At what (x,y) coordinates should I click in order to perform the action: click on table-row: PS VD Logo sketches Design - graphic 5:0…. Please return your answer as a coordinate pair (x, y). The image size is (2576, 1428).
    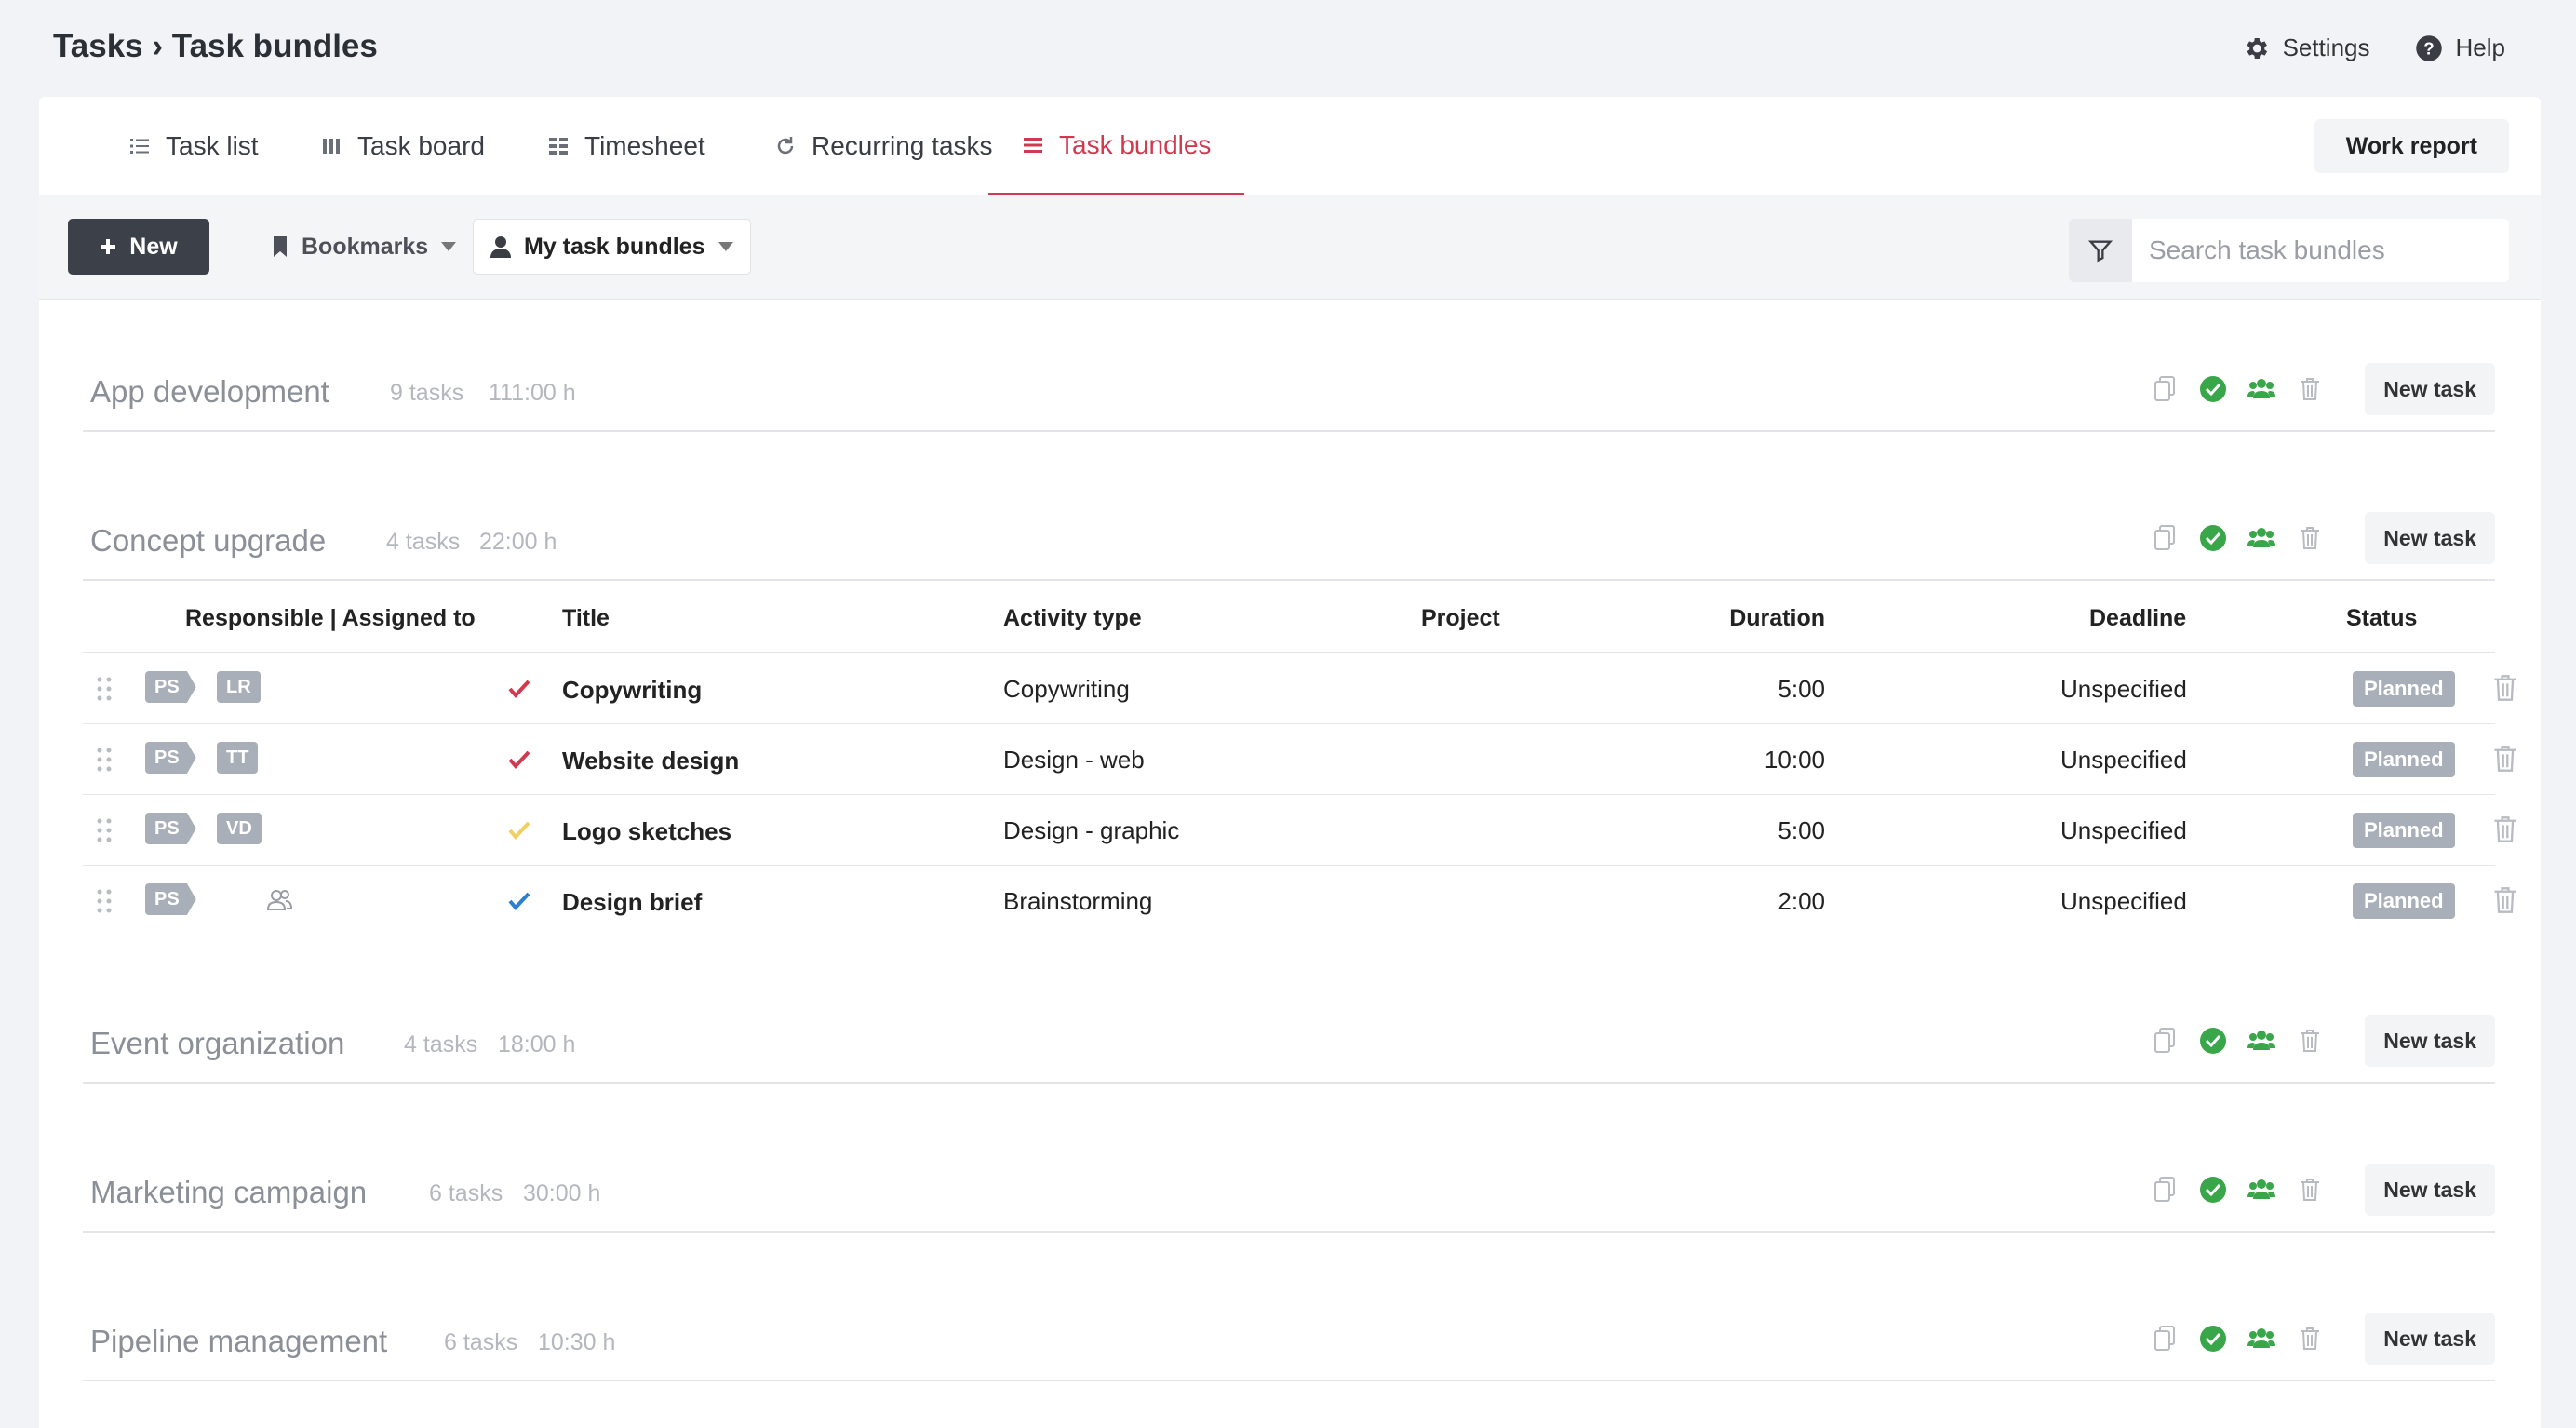
    Looking at the image, I should click on (1299, 830).